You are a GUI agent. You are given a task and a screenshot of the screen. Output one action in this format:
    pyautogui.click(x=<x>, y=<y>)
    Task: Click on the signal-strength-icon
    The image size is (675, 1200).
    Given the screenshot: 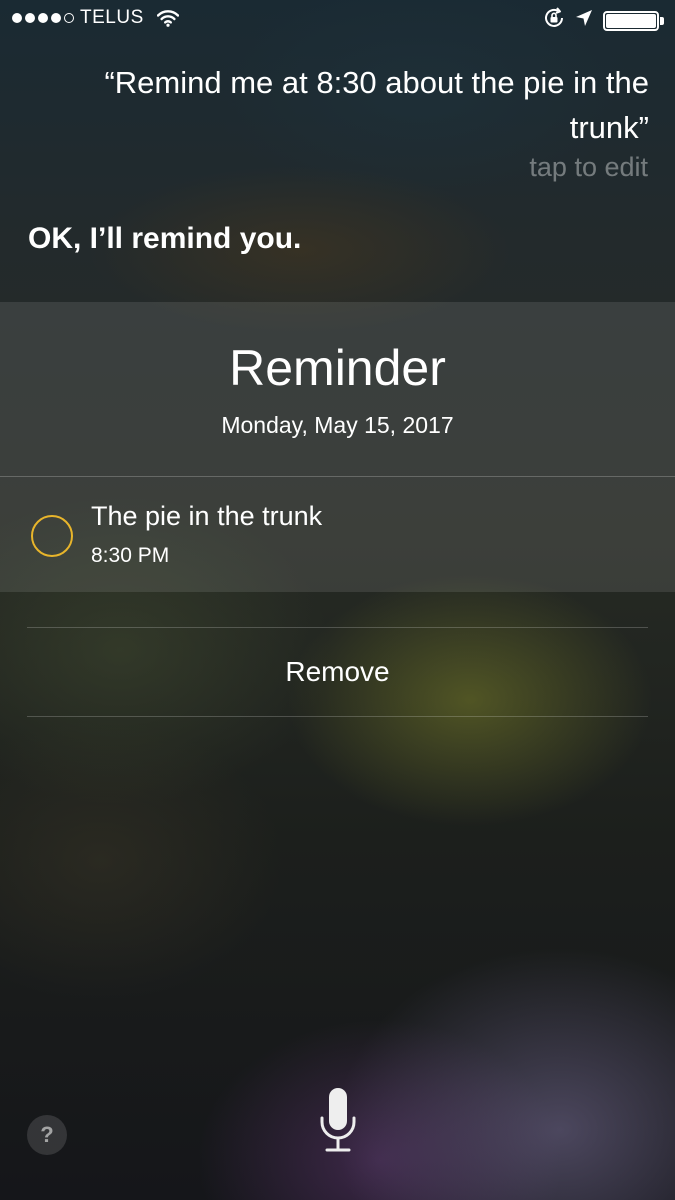 What is the action you would take?
    pyautogui.click(x=43, y=18)
    